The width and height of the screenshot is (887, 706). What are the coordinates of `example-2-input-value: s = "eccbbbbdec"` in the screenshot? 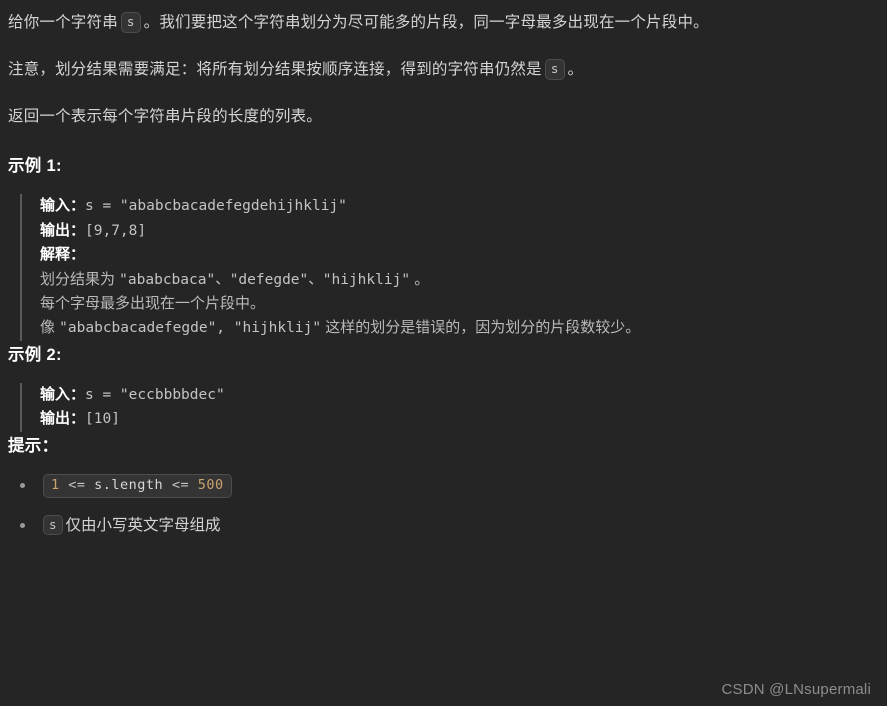 It's located at (155, 394).